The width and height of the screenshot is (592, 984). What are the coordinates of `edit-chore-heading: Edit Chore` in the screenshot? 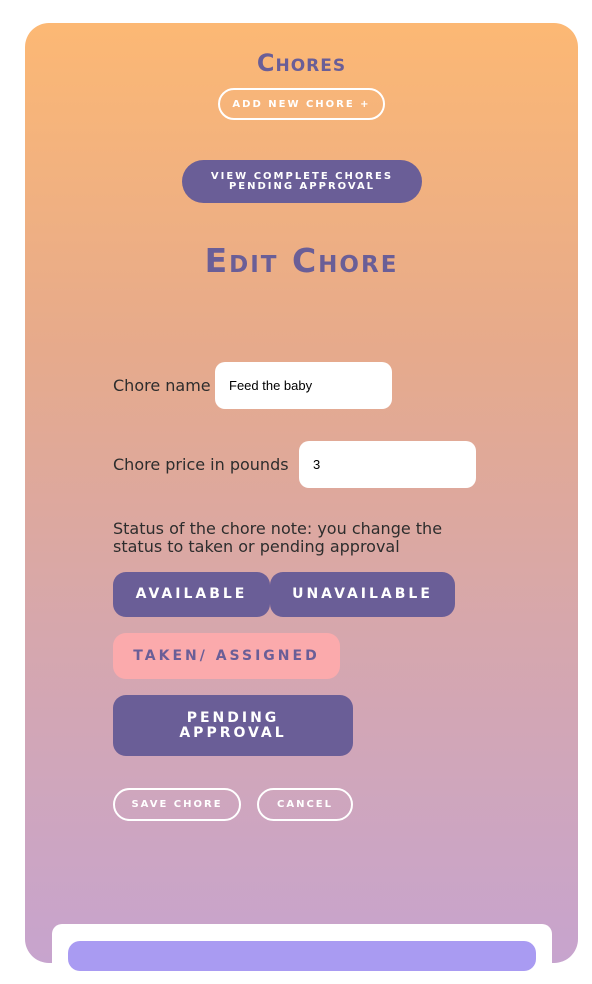 It's located at (301, 260).